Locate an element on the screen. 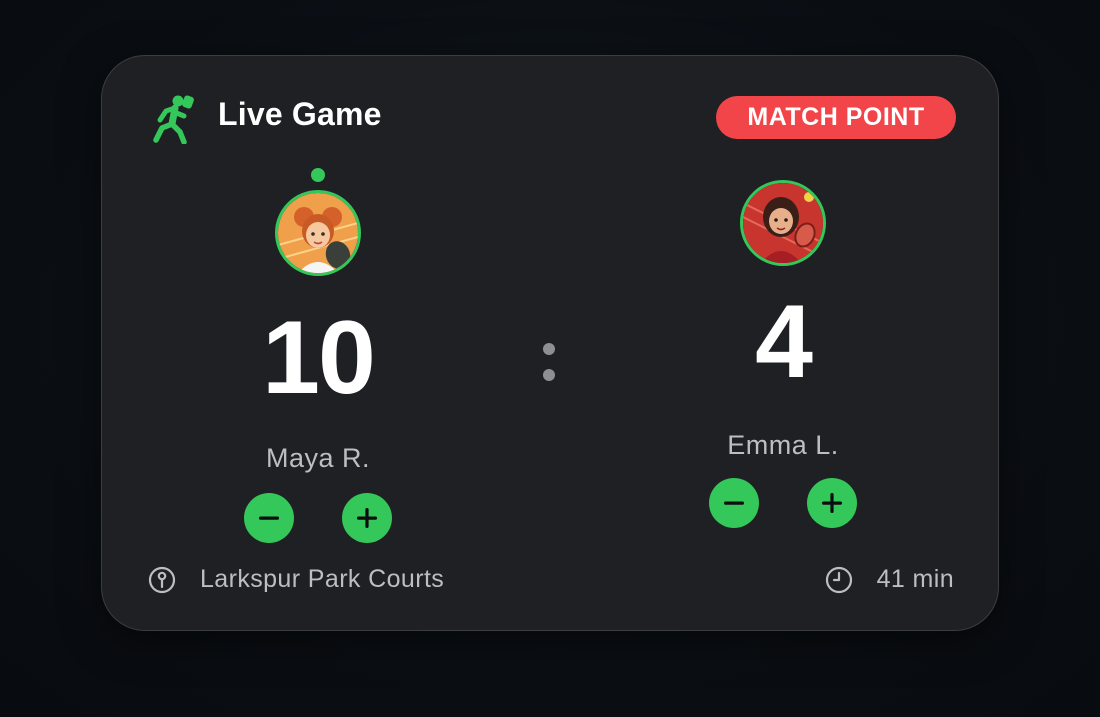 The width and height of the screenshot is (1100, 717). location-pin-icon is located at coordinates (162, 579).